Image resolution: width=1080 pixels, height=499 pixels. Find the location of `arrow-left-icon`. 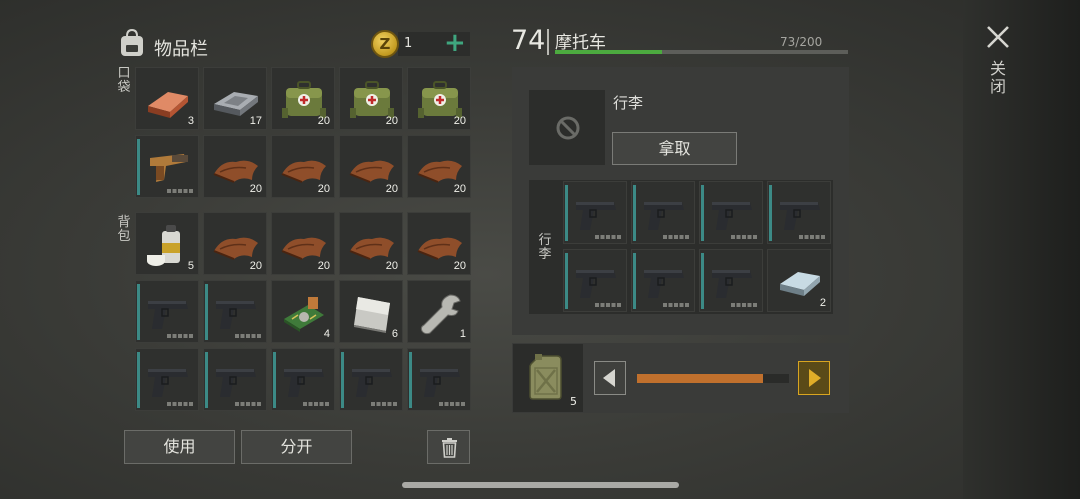

arrow-left-icon is located at coordinates (610, 378).